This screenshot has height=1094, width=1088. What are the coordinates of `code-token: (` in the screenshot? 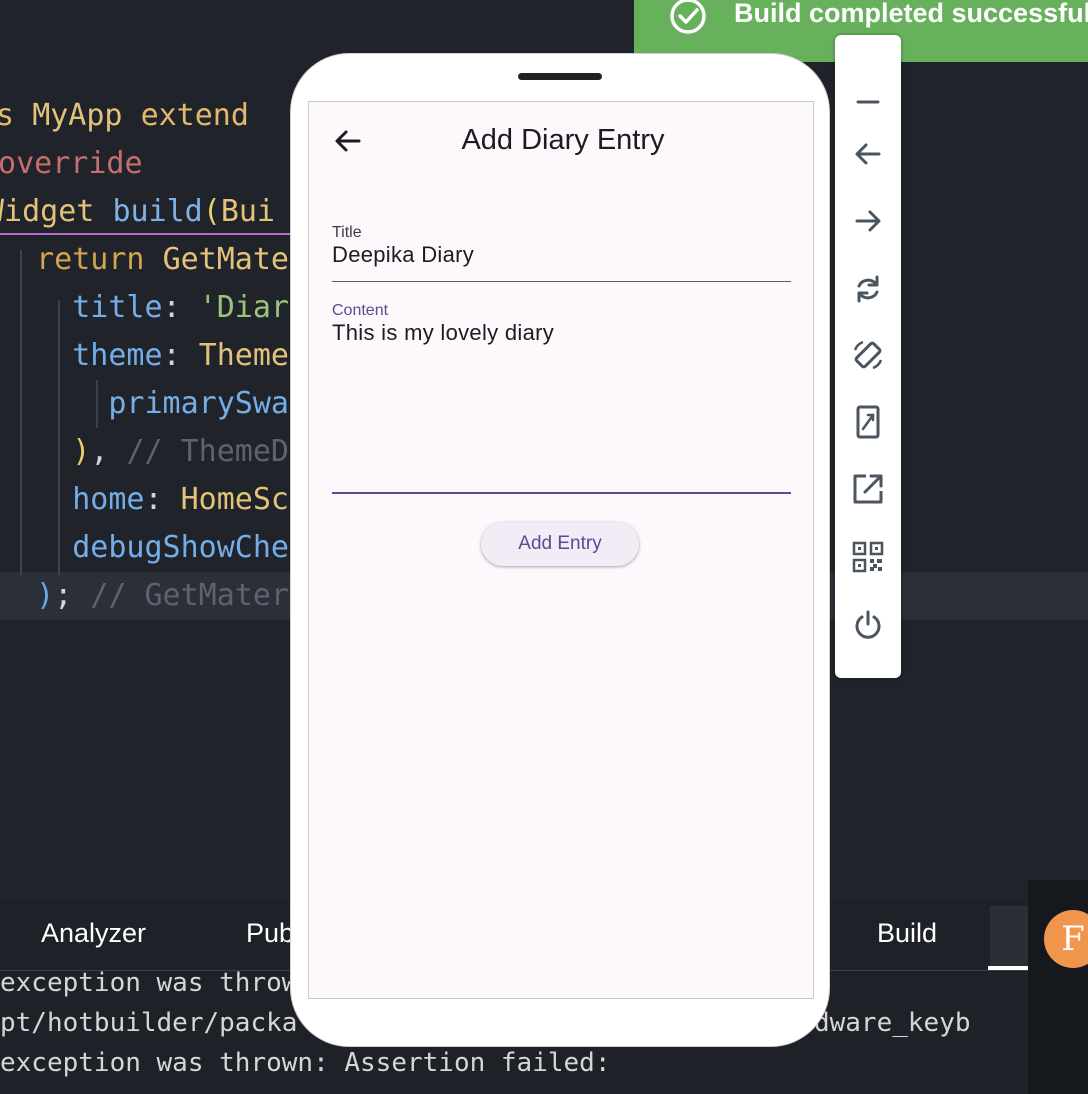 It's located at (211, 211).